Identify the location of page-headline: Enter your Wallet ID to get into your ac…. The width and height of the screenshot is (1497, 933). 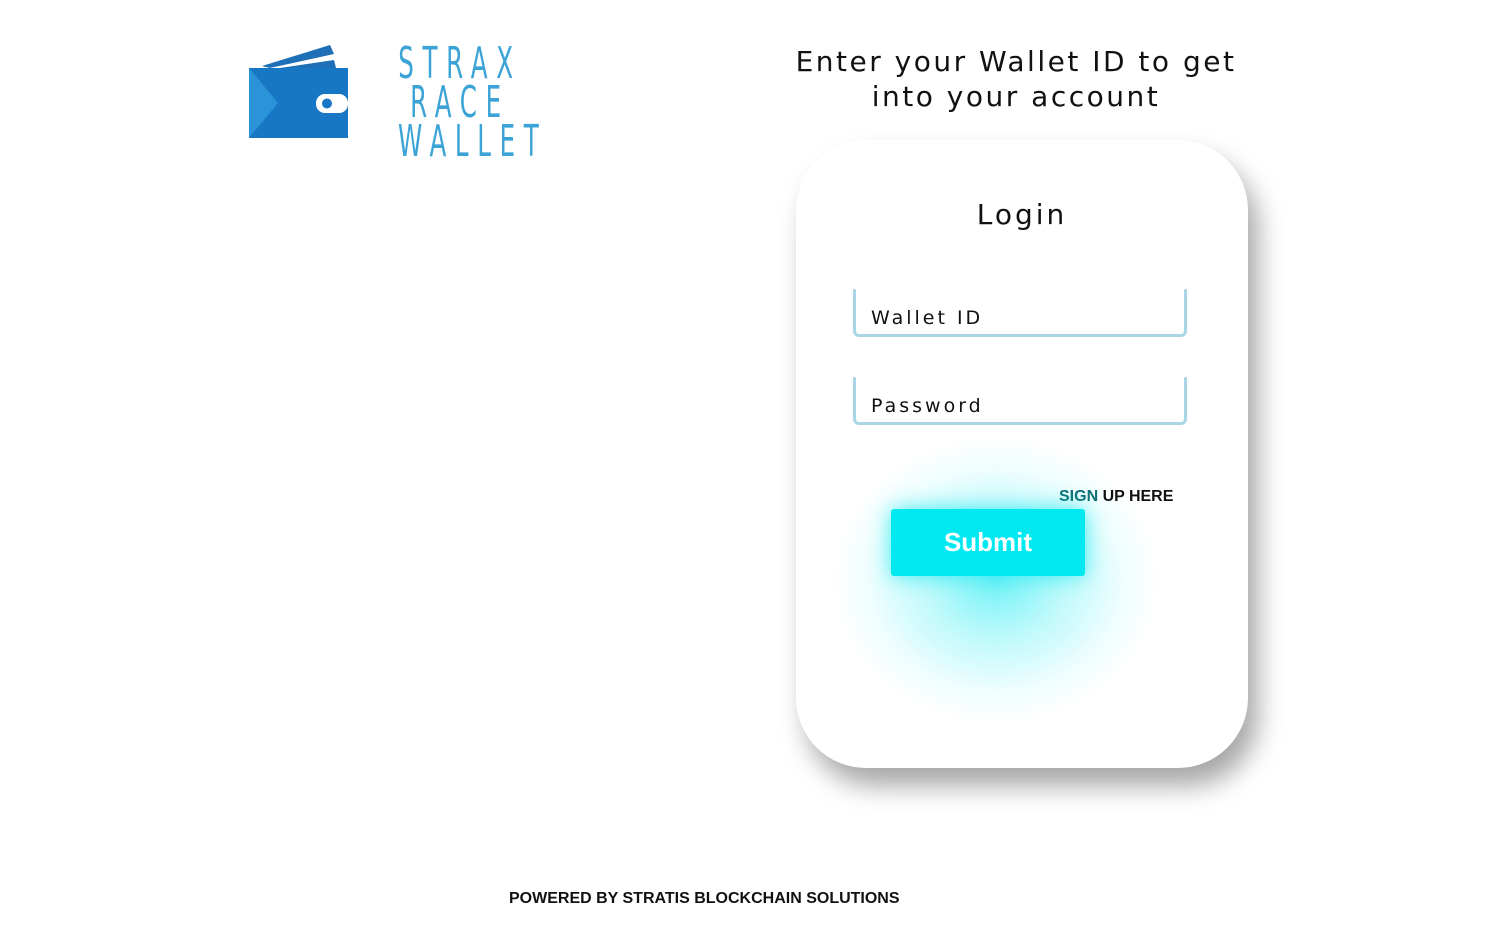
(1016, 79).